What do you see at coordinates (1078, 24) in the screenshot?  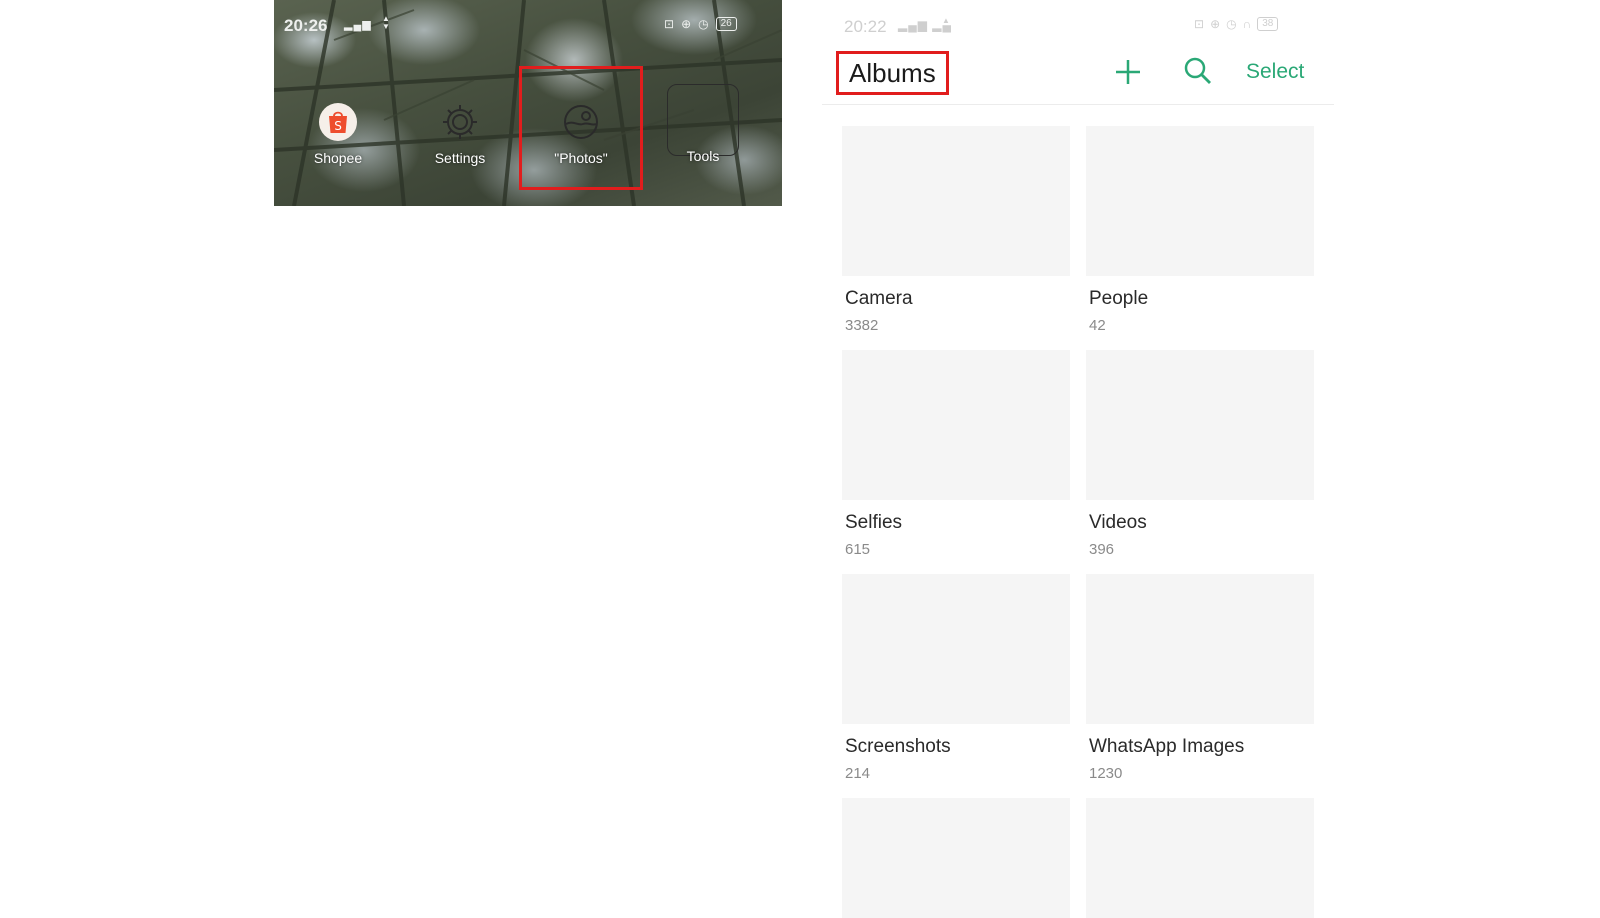 I see `albums-status-bar: 20:22 ▂▄▆ ▂▄ ▲ ▼ ⊡ ⊕ ◷ ∩ 38` at bounding box center [1078, 24].